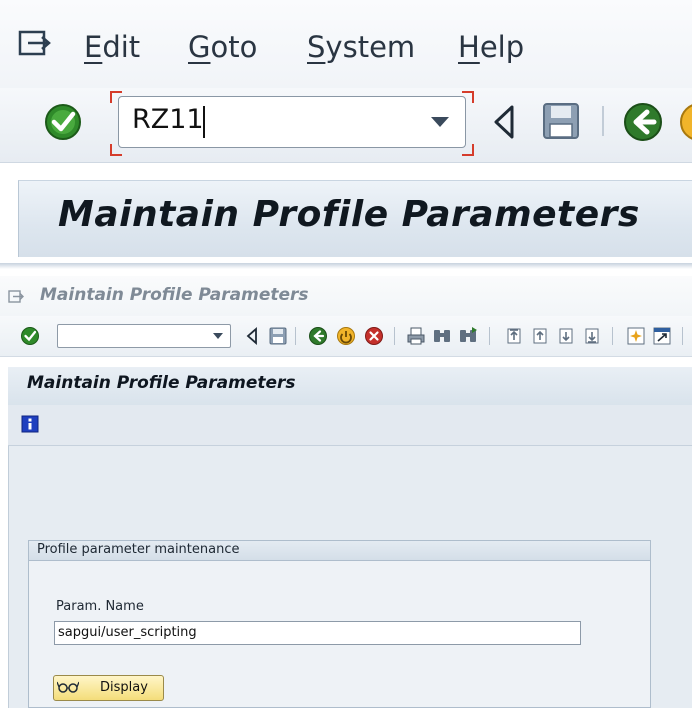 The image size is (692, 708). Describe the element at coordinates (112, 47) in the screenshot. I see `menu-item-edit: Edit` at that location.